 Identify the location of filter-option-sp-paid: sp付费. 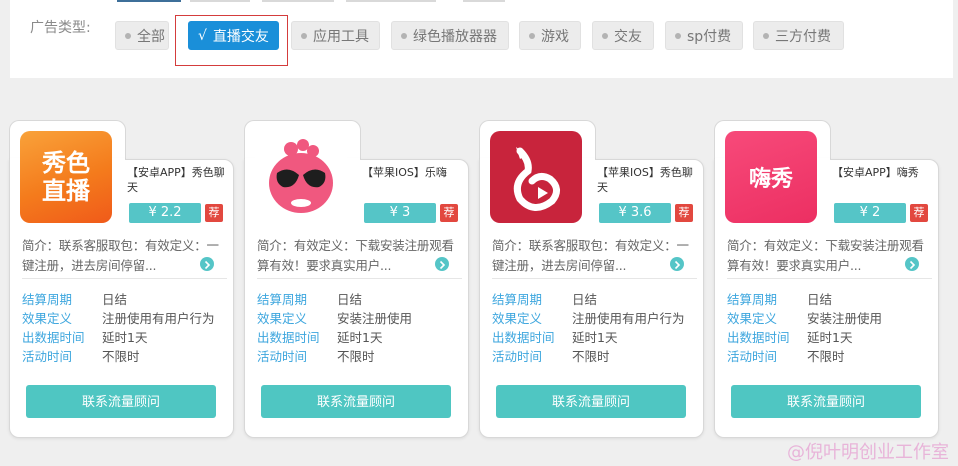
(704, 35).